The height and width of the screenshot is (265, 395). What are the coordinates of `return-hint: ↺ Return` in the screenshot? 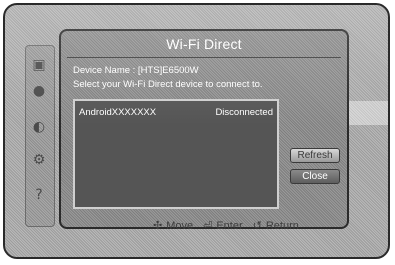 It's located at (276, 225).